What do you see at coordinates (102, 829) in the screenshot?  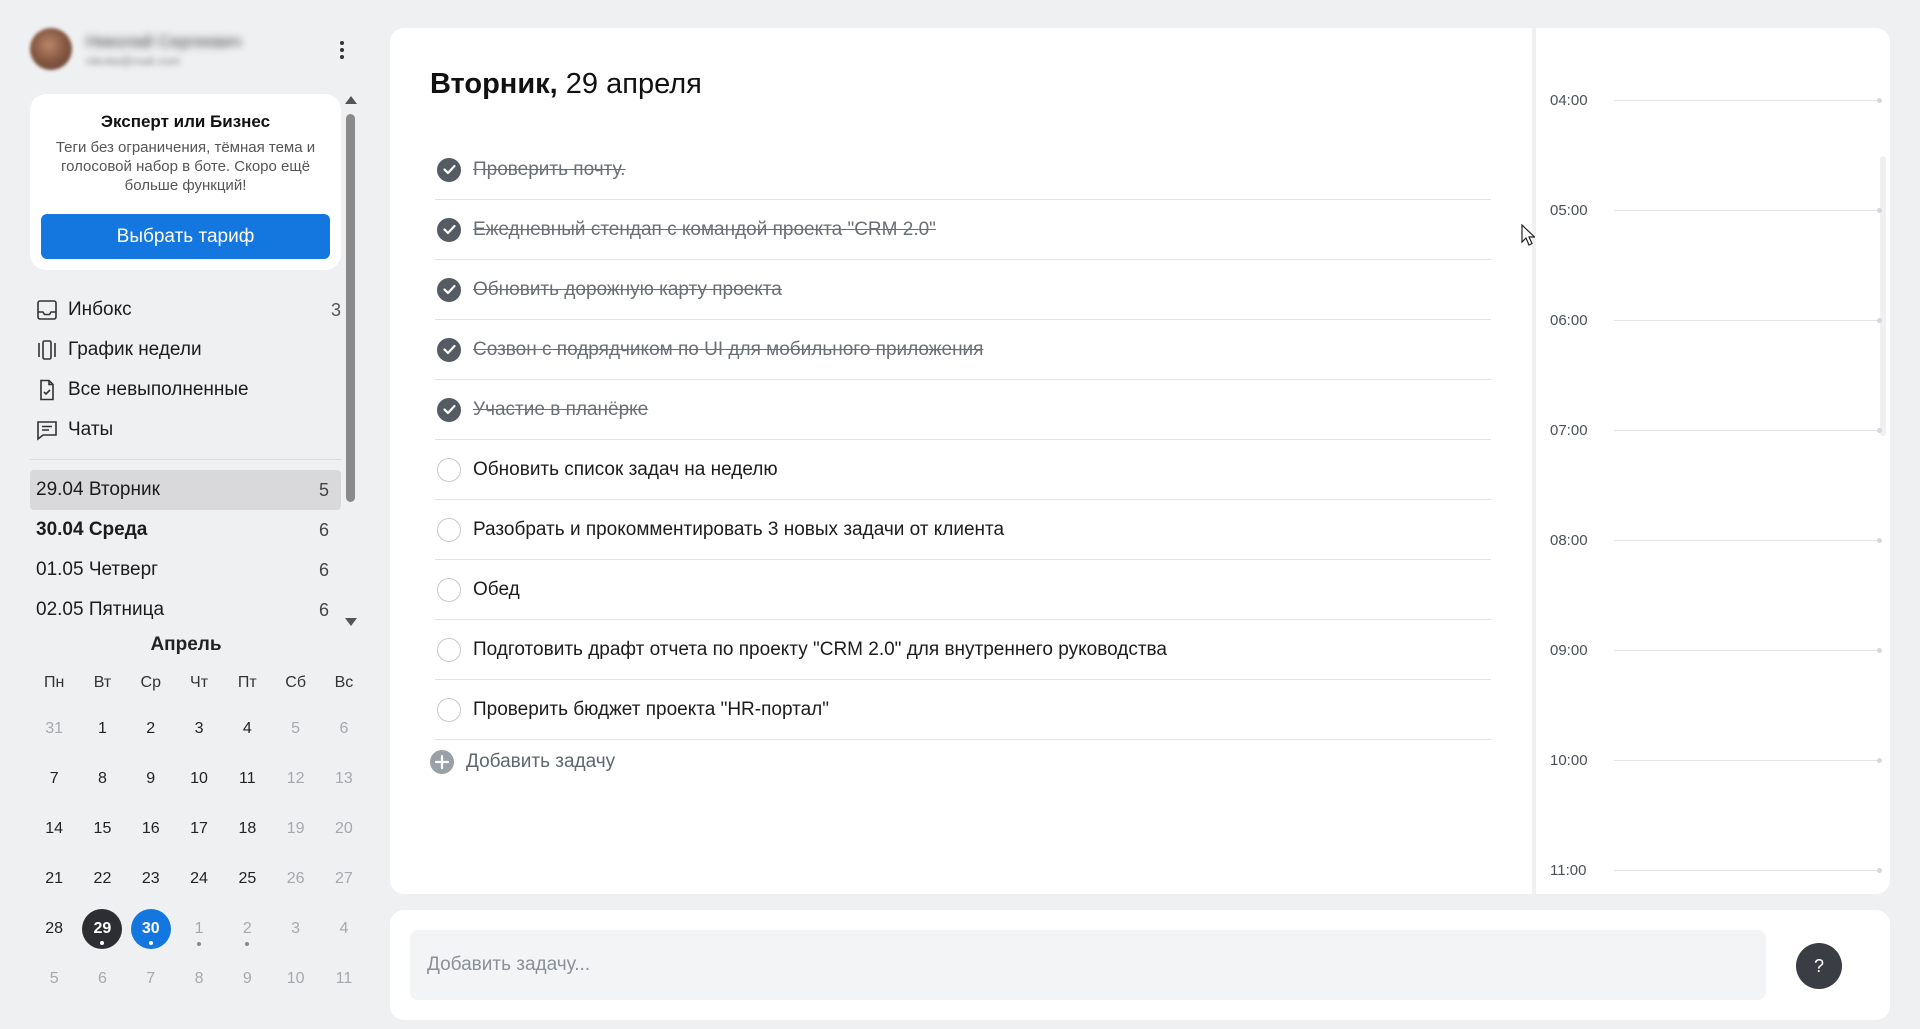 I see `calendar-day: 15` at bounding box center [102, 829].